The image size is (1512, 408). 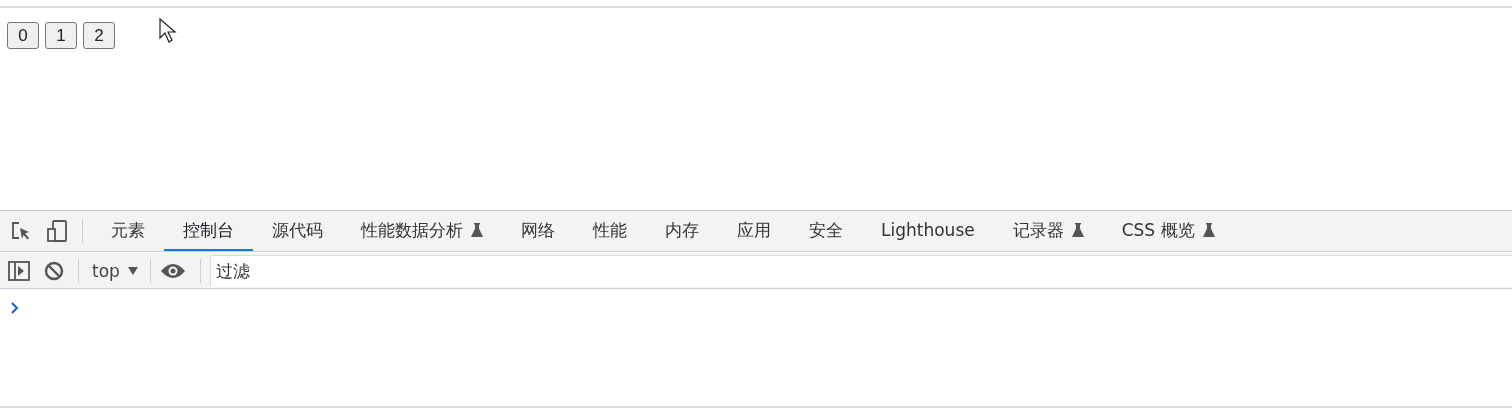 I want to click on devtools-tab: 应用, so click(x=754, y=231).